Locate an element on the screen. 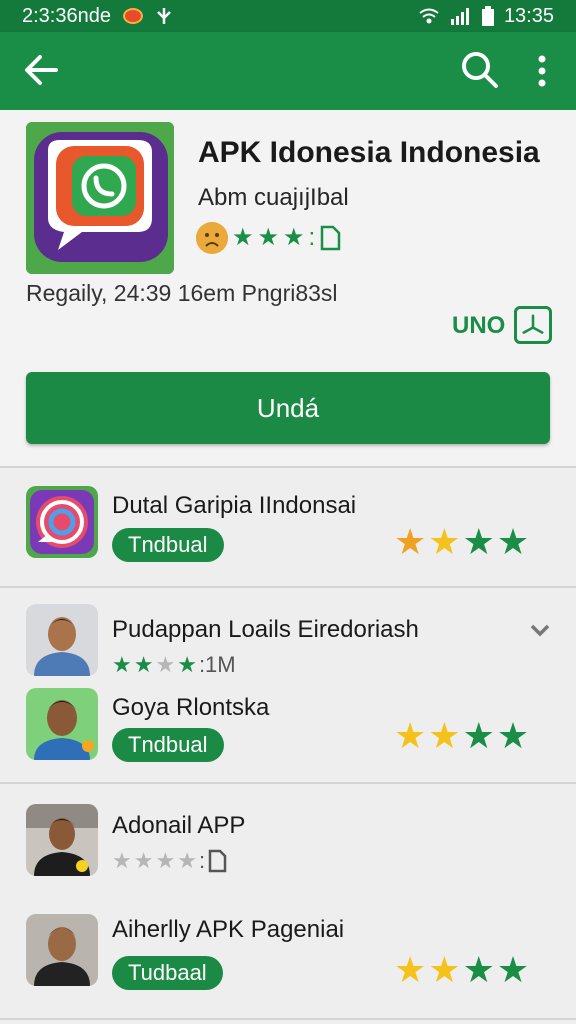  divider is located at coordinates (288, 1019).